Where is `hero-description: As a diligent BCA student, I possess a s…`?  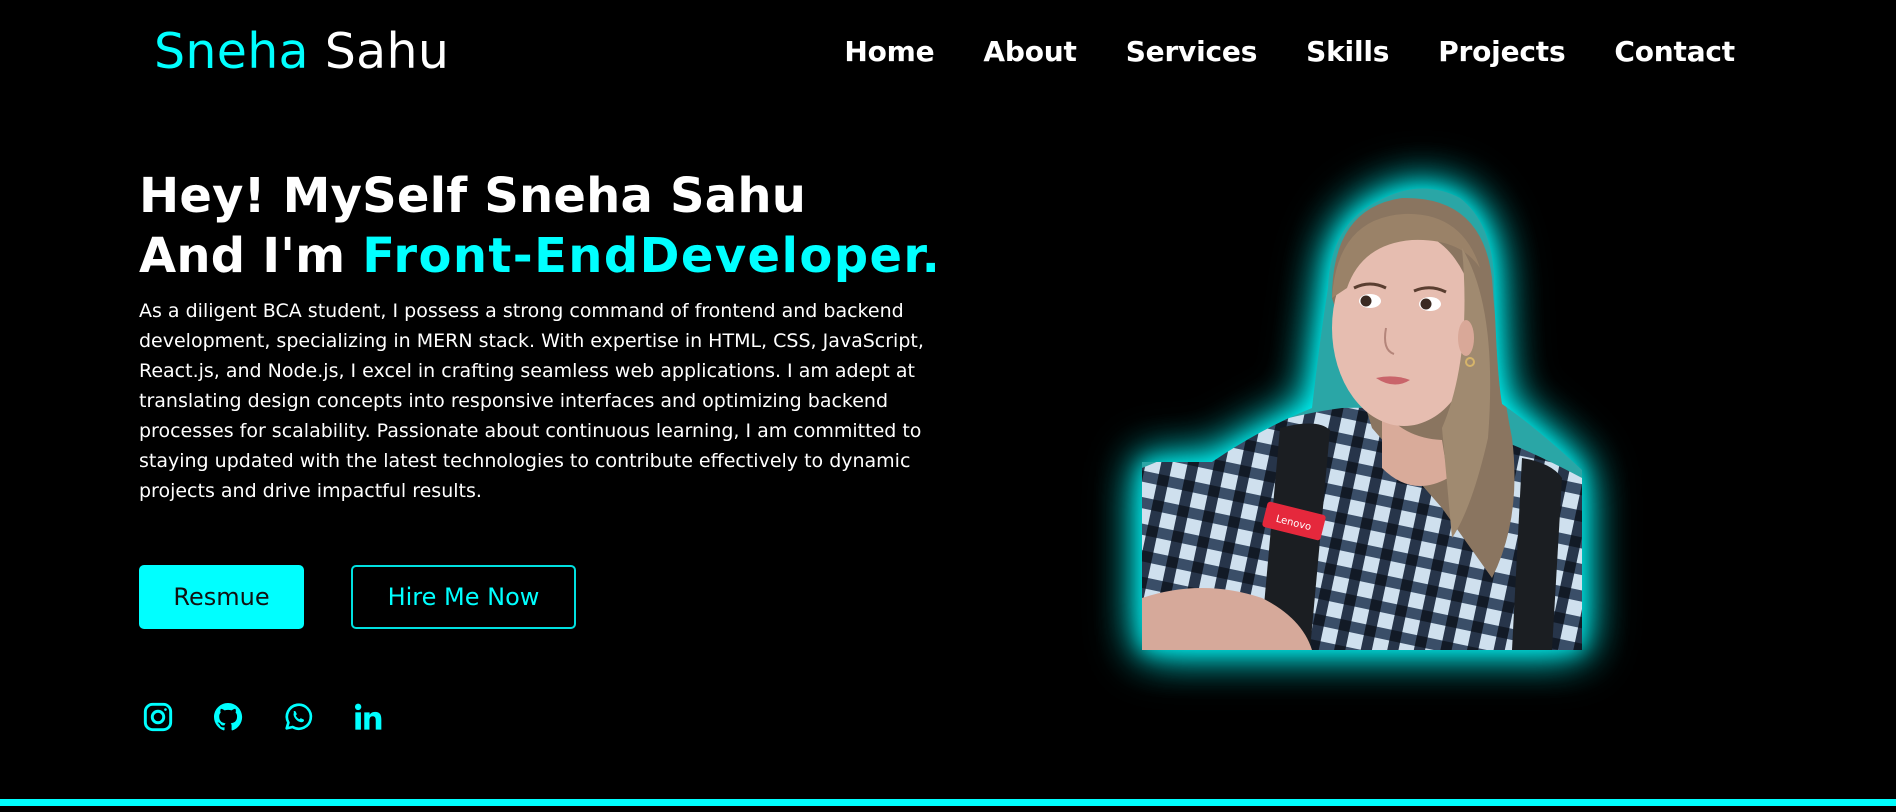
hero-description: As a diligent BCA student, I possess a s… is located at coordinates (531, 401).